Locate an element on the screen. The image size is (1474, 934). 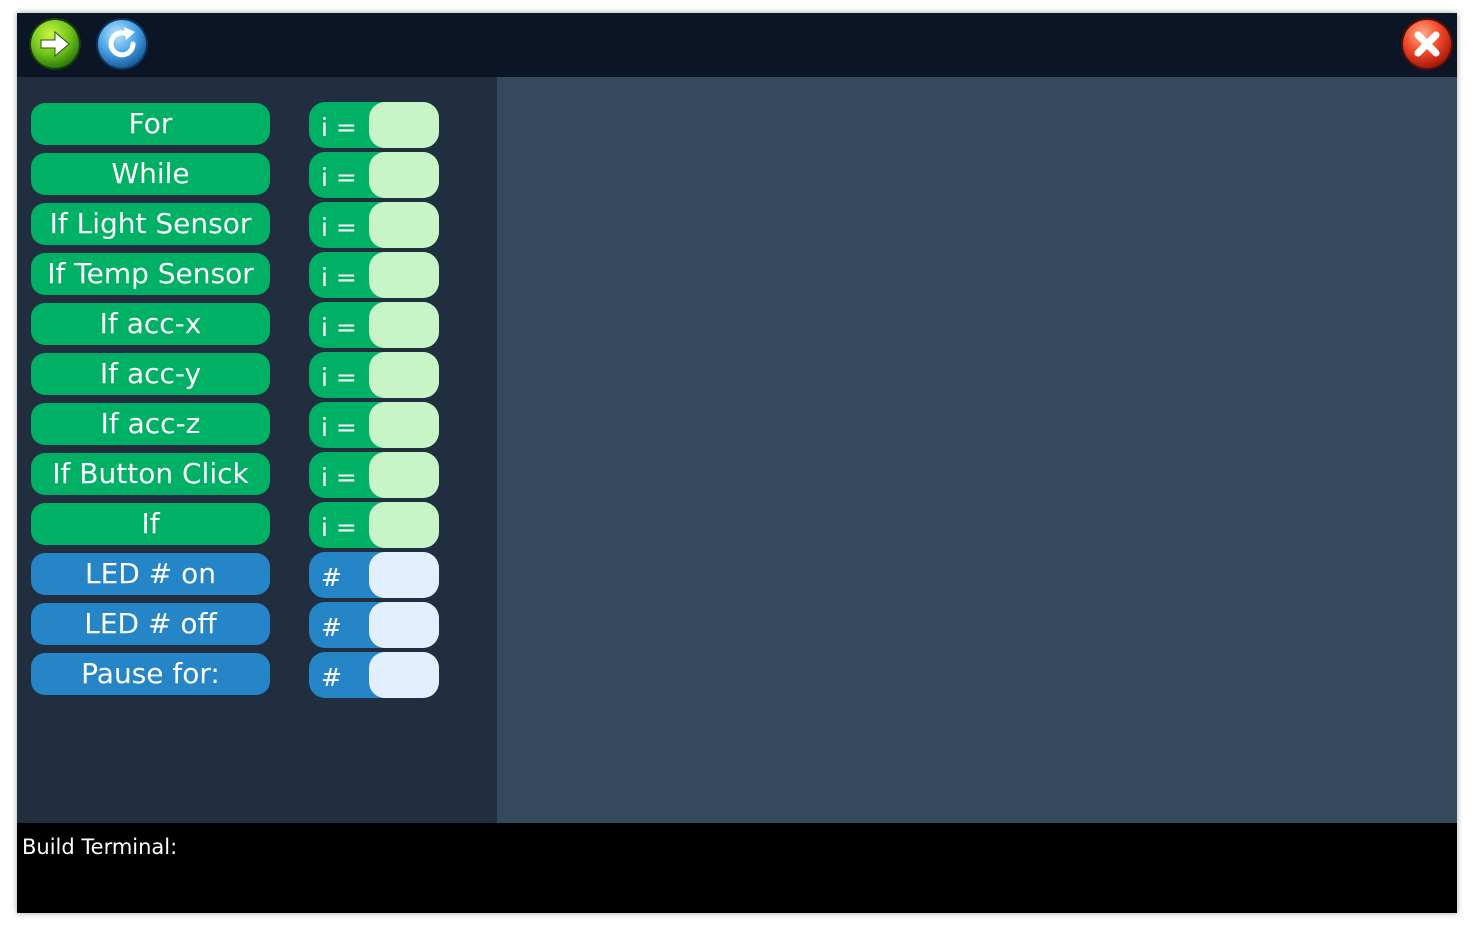
refresh-icon is located at coordinates (122, 44).